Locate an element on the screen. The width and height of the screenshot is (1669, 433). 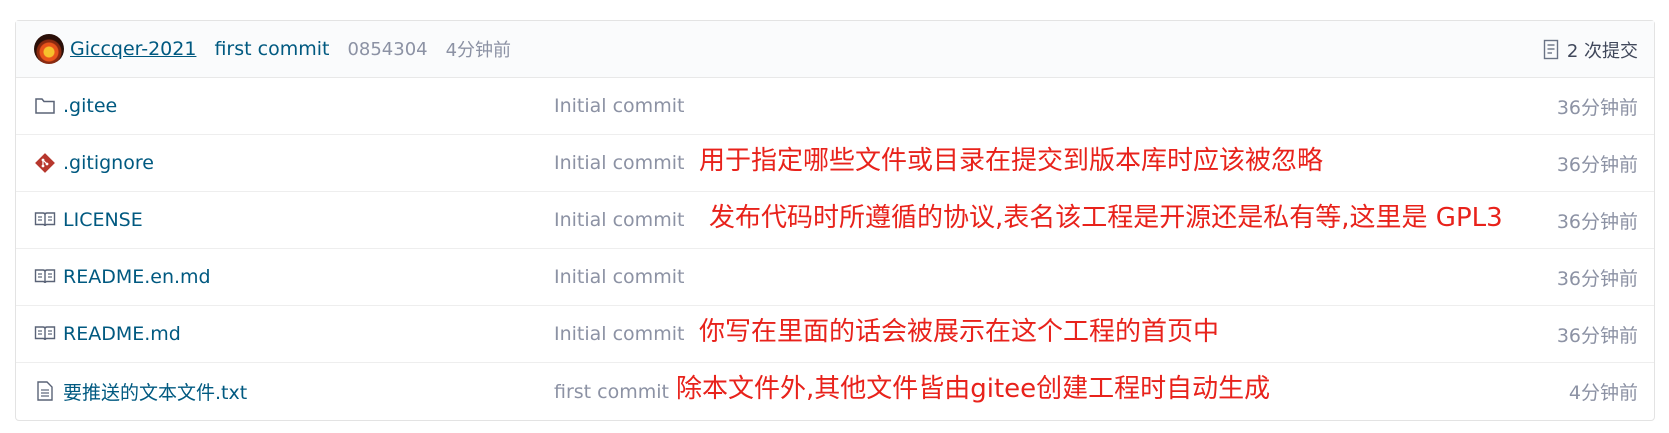
file-icon is located at coordinates (45, 391).